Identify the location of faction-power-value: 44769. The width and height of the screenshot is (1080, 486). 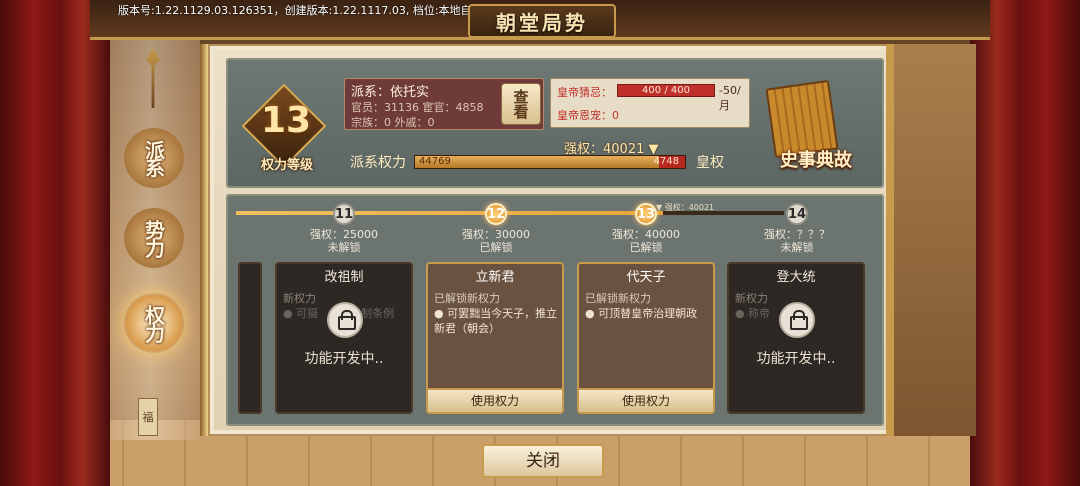
(435, 161).